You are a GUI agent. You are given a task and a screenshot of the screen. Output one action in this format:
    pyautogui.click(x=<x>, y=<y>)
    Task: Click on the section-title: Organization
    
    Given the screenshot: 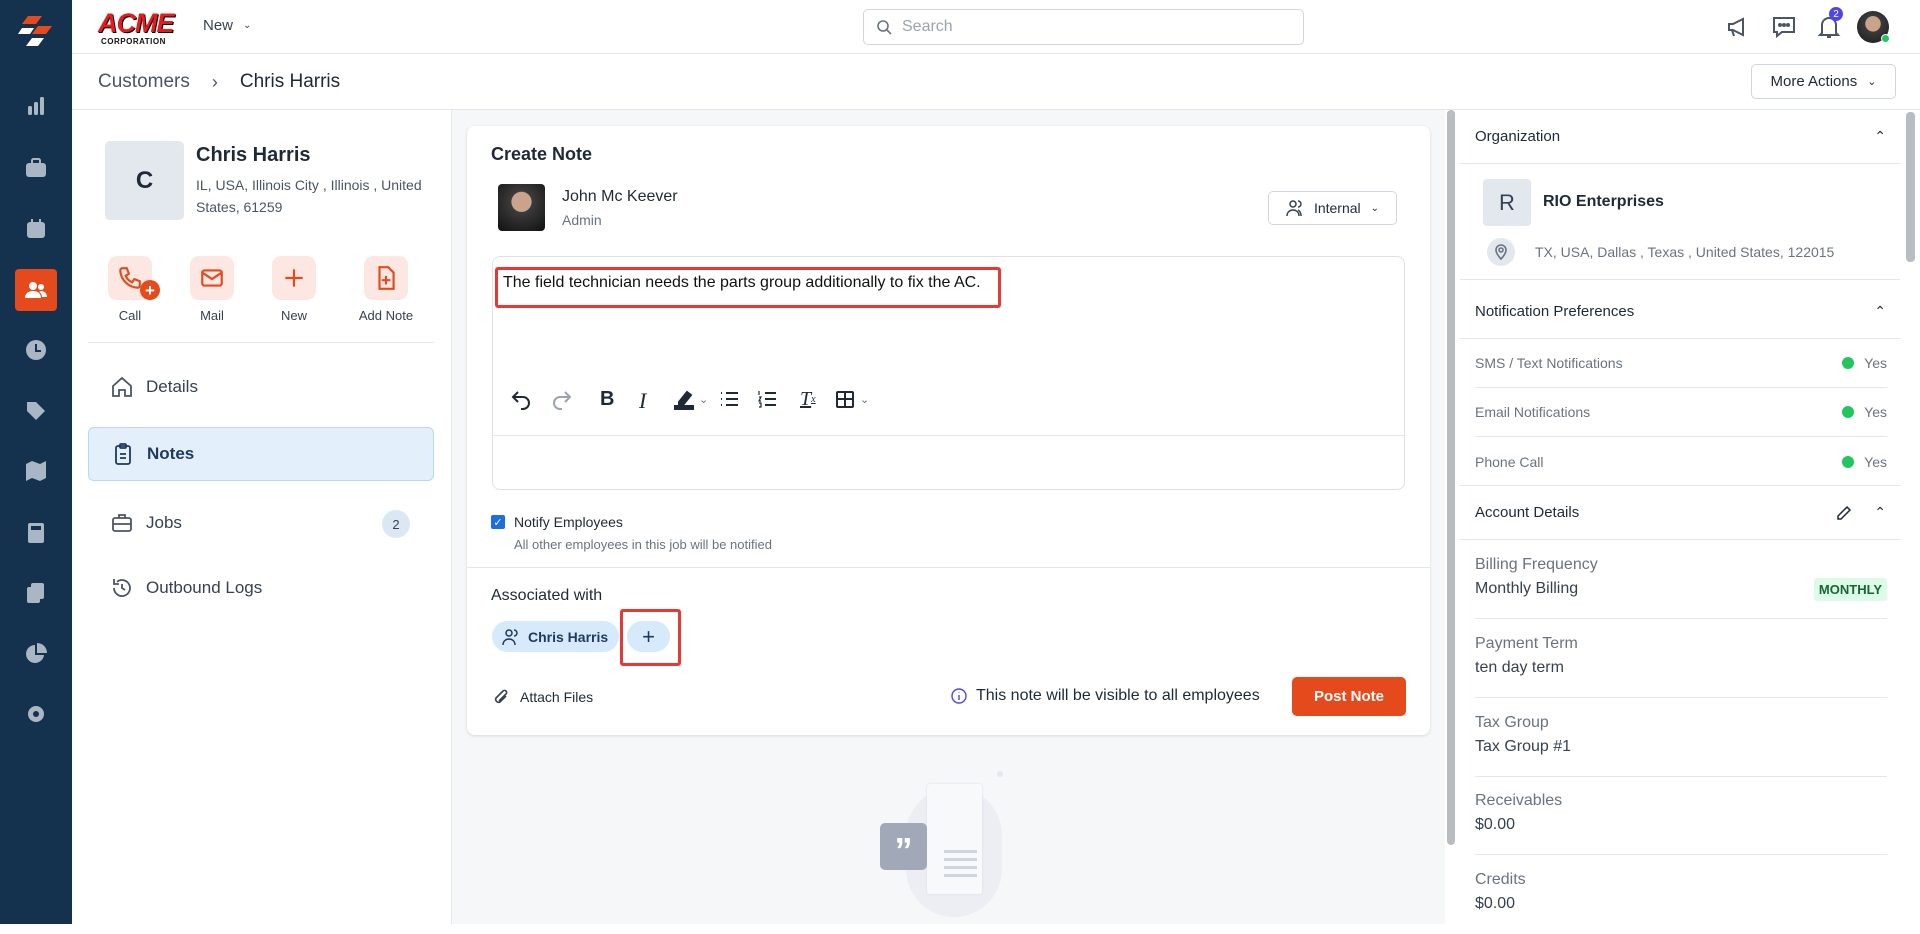 What is the action you would take?
    pyautogui.click(x=1518, y=136)
    